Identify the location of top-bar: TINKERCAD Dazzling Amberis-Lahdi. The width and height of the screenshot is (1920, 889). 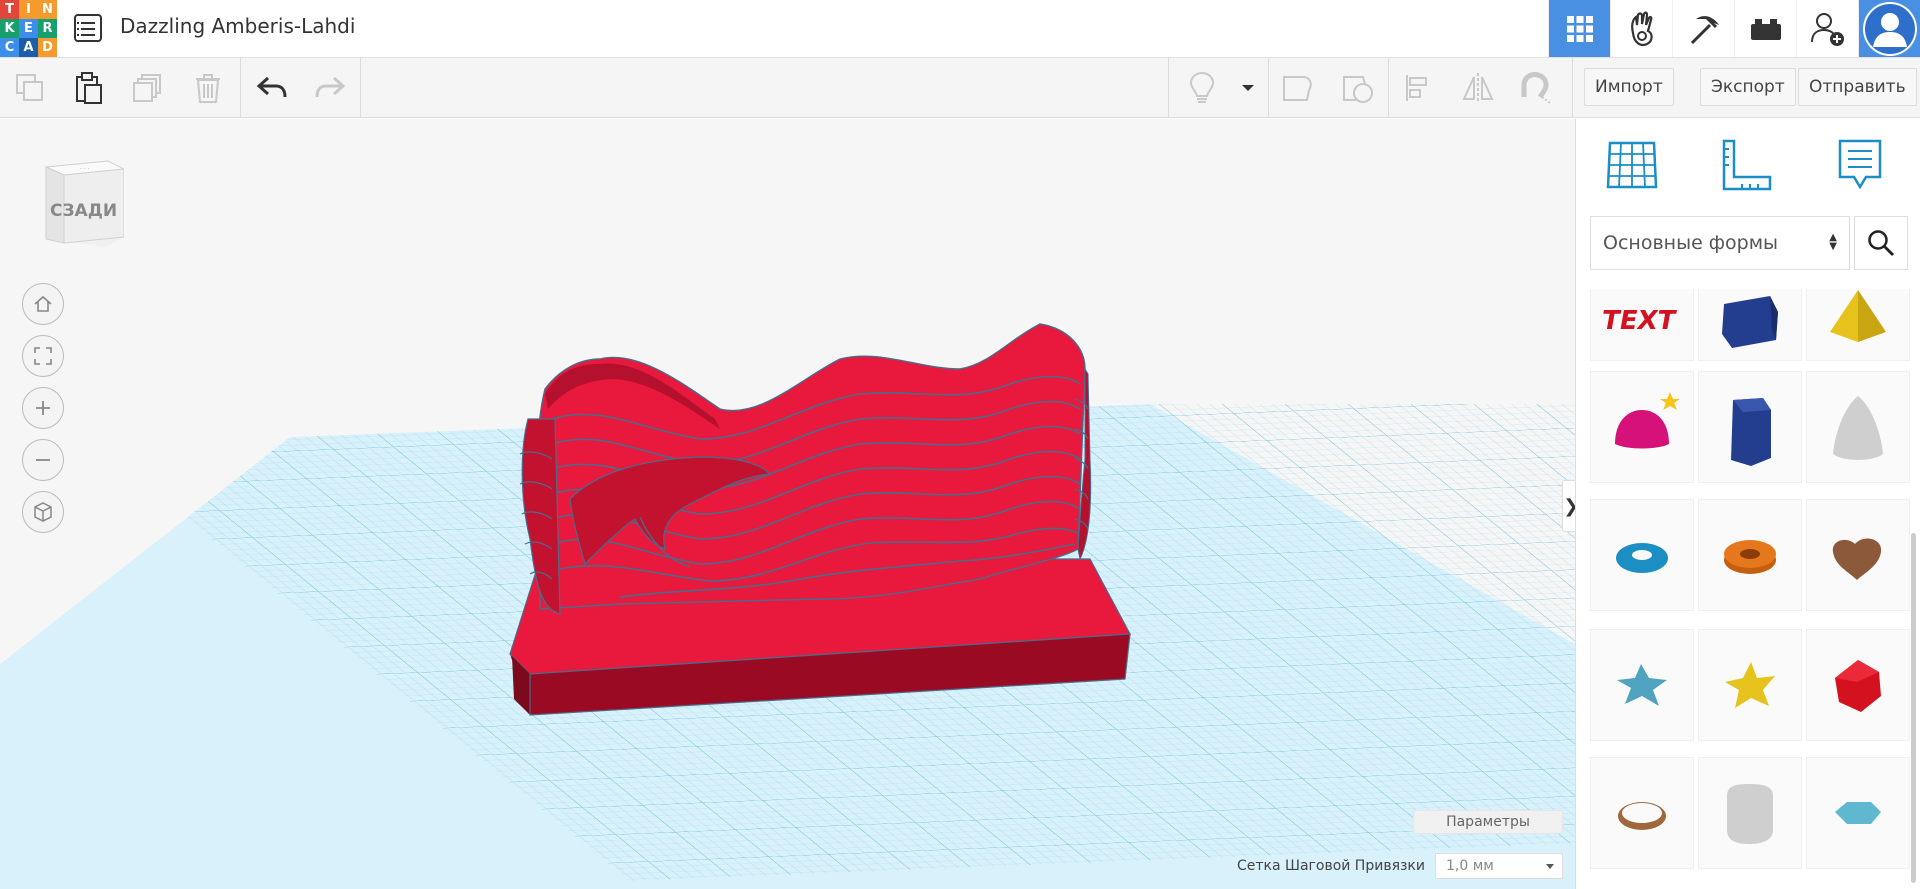
(960, 29).